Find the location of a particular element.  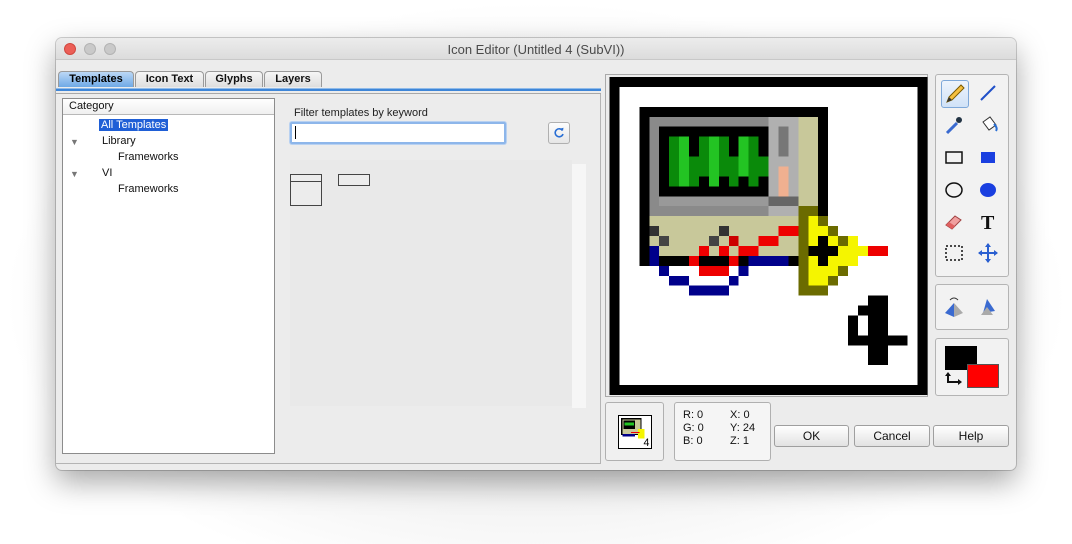

fill-bucket-icon is located at coordinates (990, 124).